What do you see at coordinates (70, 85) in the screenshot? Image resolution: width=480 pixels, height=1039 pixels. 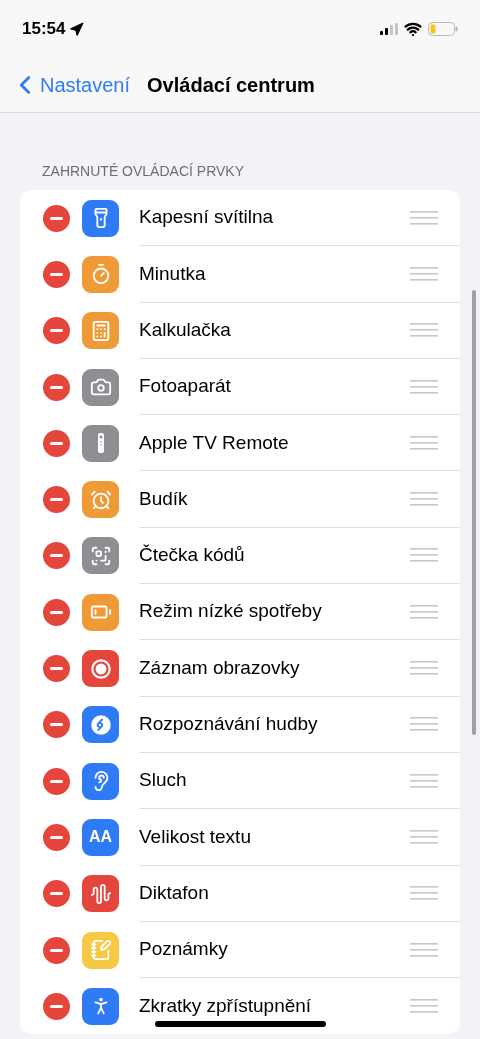 I see `back-button: Nastavení` at bounding box center [70, 85].